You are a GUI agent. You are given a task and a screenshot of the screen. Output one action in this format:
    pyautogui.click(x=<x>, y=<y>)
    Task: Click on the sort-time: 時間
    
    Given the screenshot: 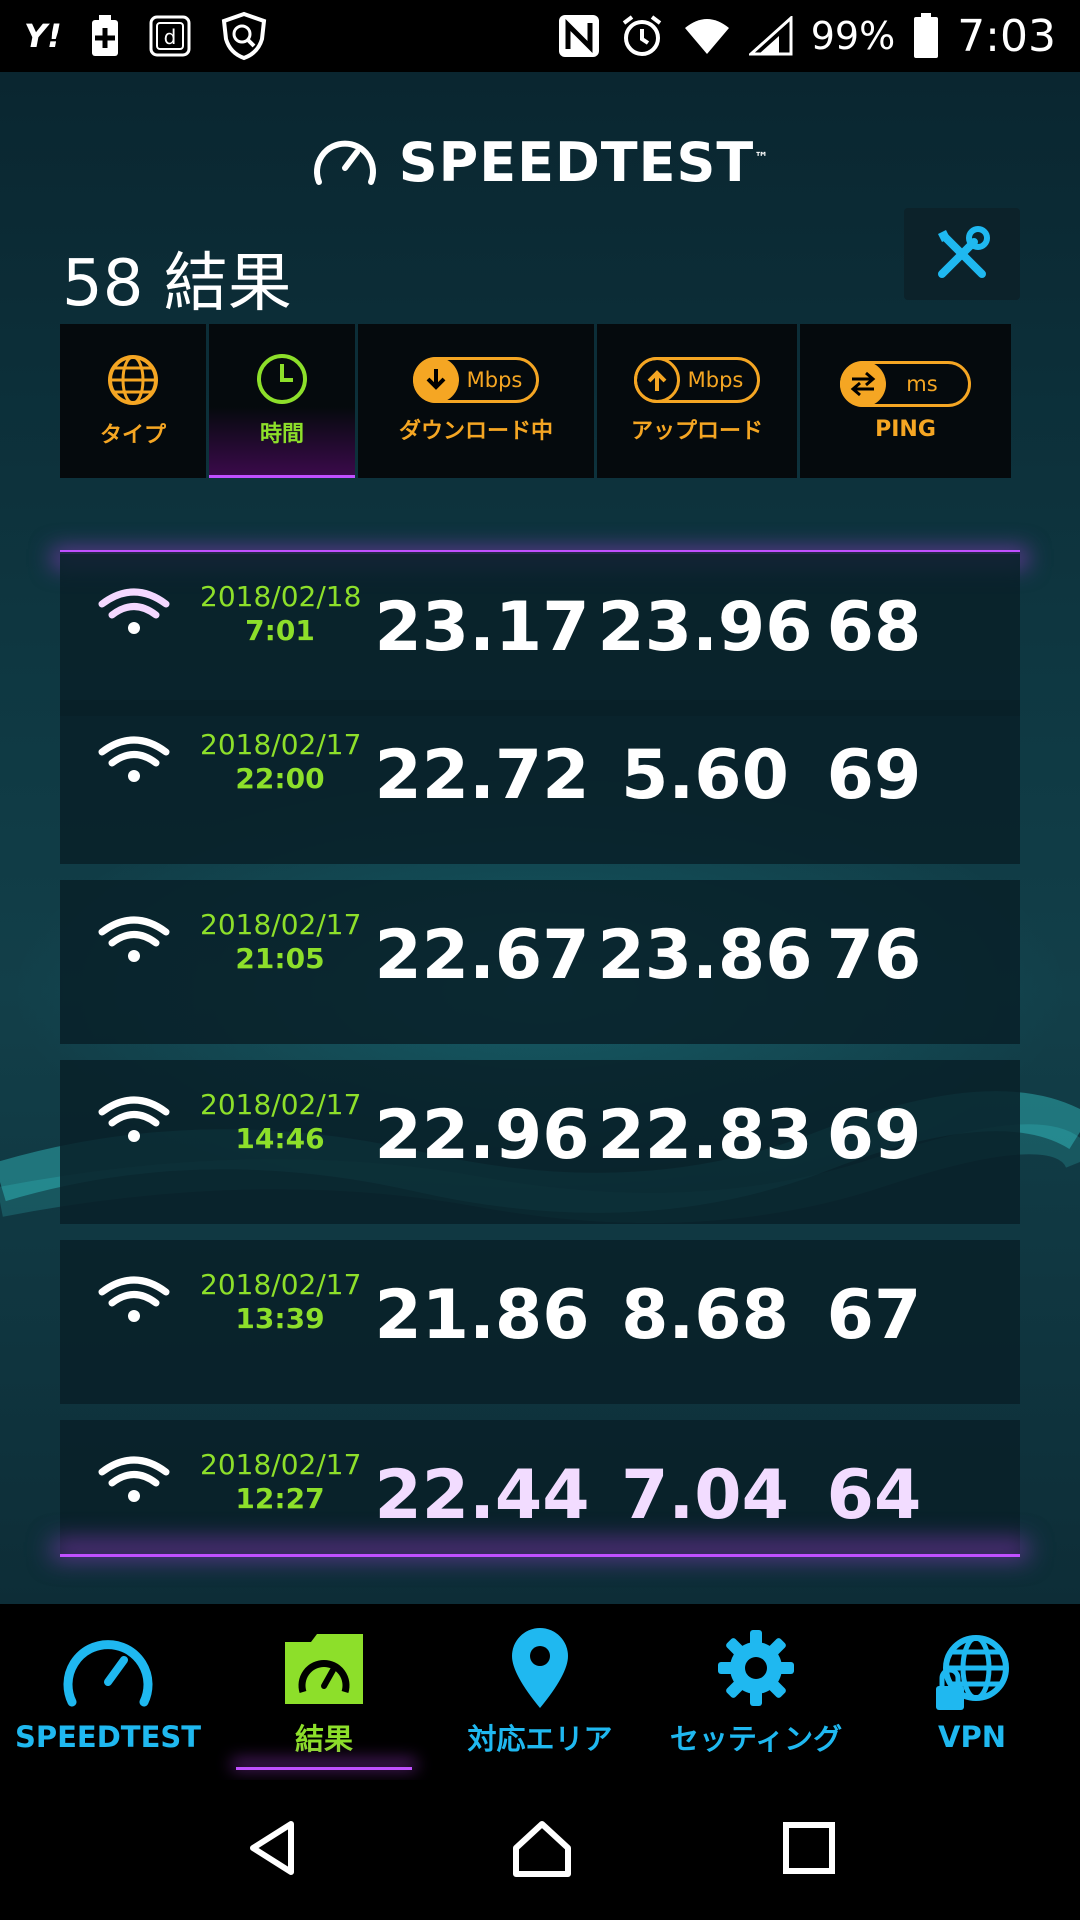 What is the action you would take?
    pyautogui.click(x=282, y=401)
    